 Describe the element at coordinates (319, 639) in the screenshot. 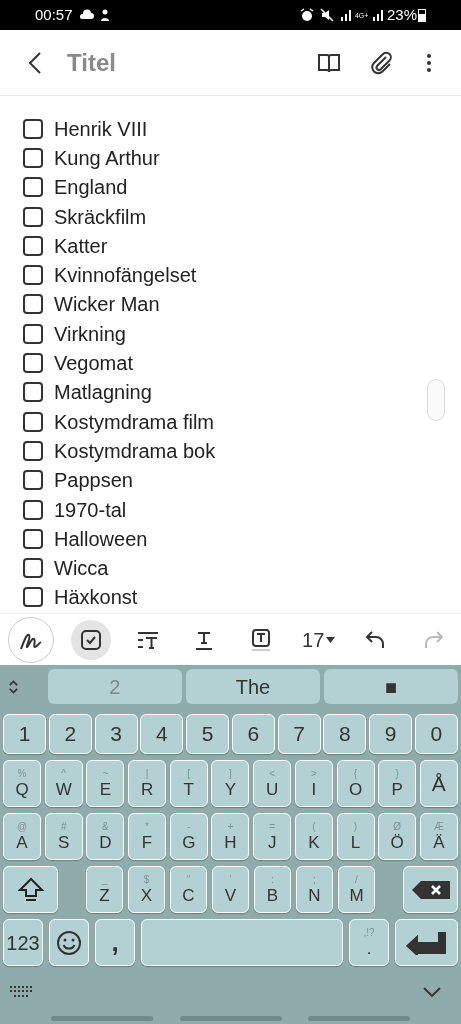

I see `font-size-button: 17` at that location.